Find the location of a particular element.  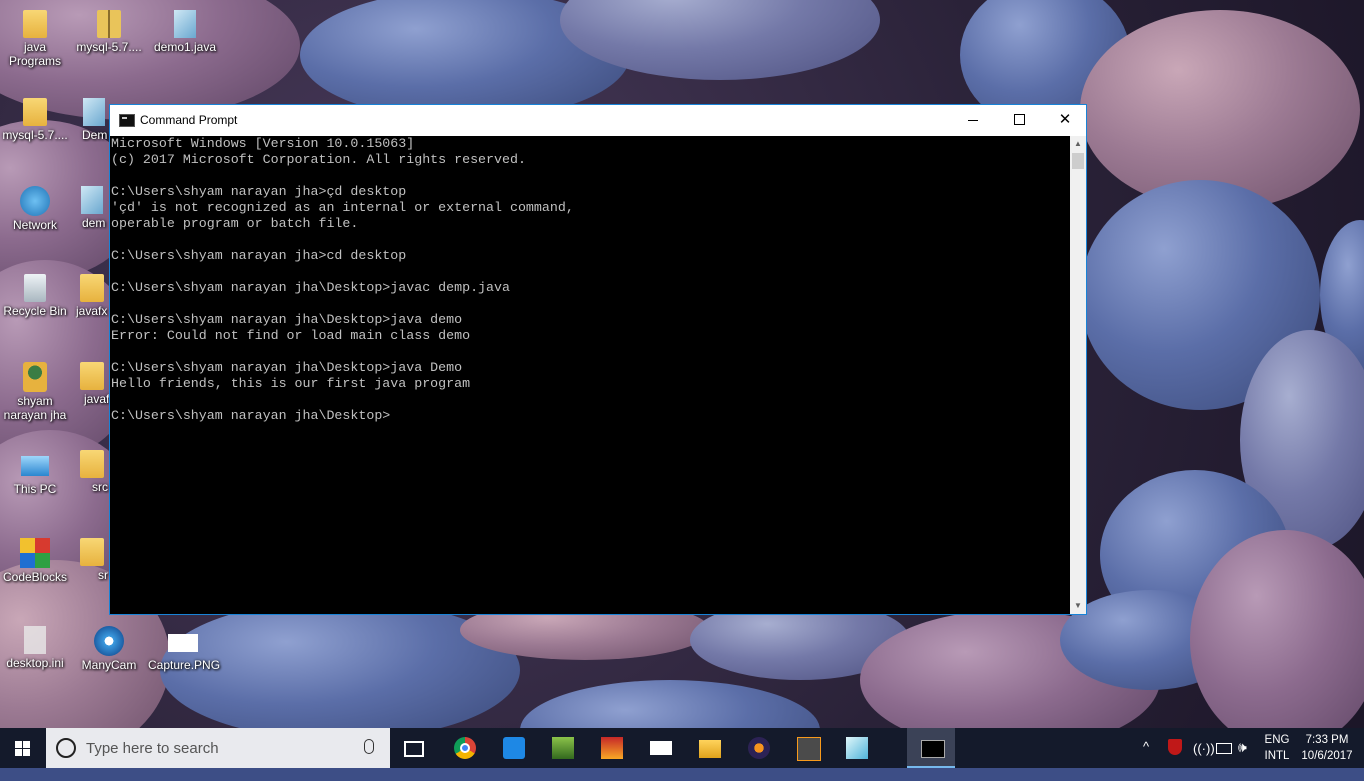

taskbar-sublime-text is located at coordinates (807, 748).